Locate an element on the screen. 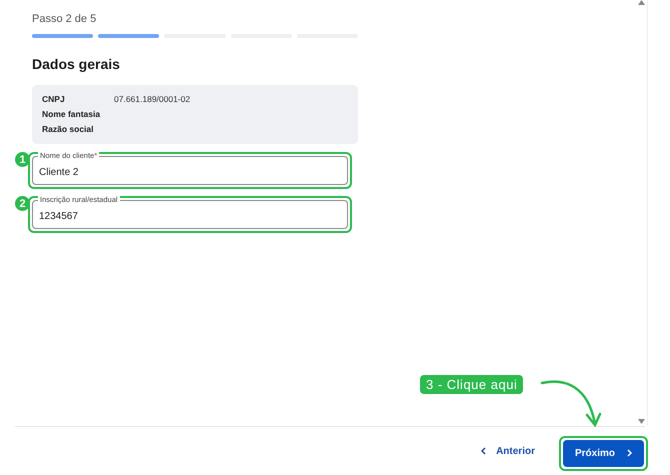  field-value: Cliente 2 is located at coordinates (58, 172).